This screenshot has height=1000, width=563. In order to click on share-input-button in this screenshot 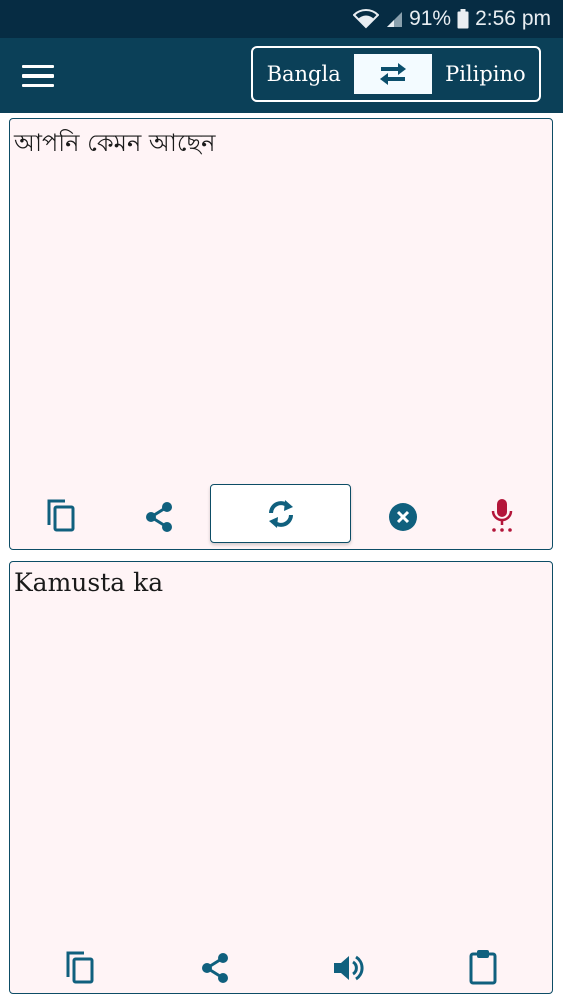, I will do `click(159, 517)`.